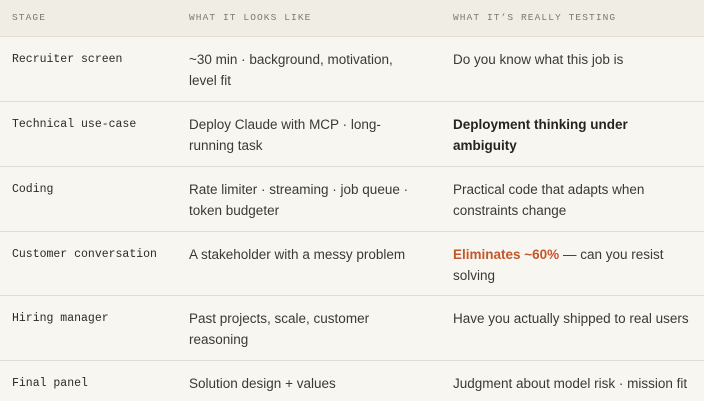  What do you see at coordinates (67, 59) in the screenshot?
I see `stage-cell: Recruiter screen` at bounding box center [67, 59].